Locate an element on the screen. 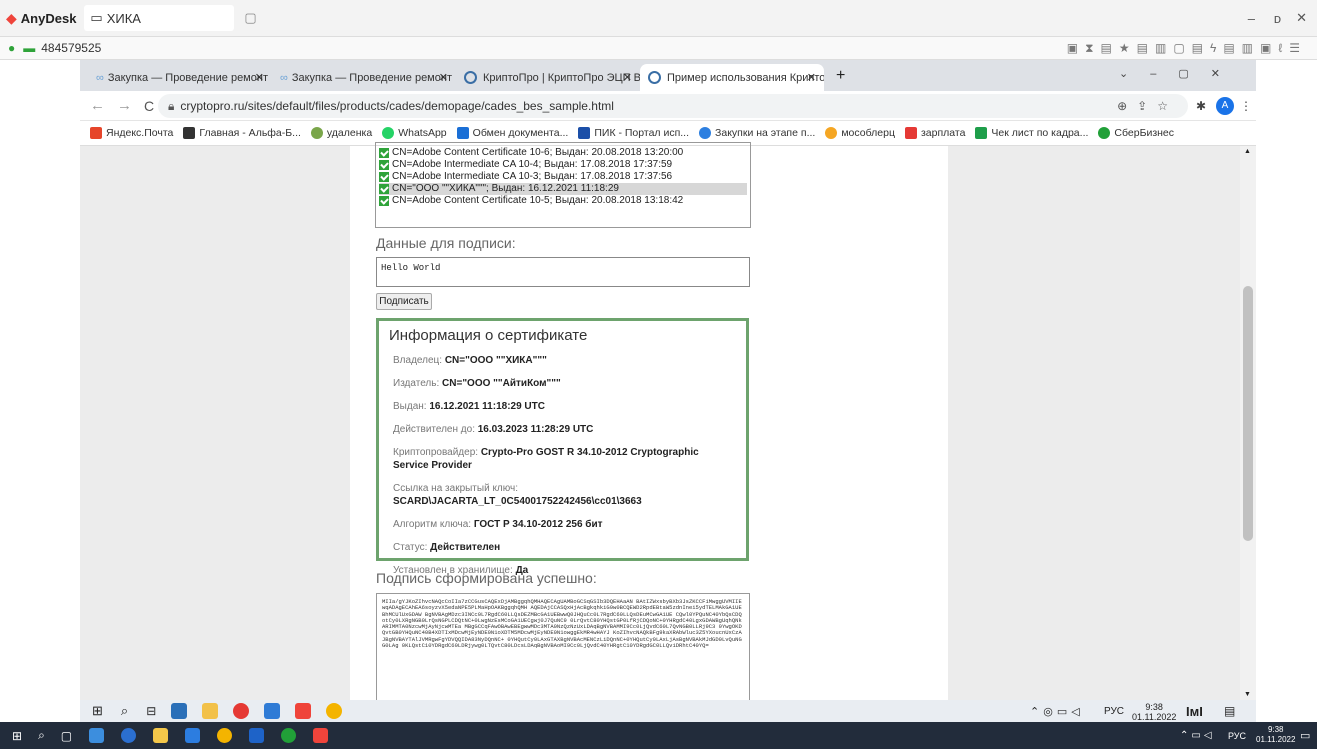  anydesk-session-tab: ▭ ХИКА is located at coordinates (159, 18).